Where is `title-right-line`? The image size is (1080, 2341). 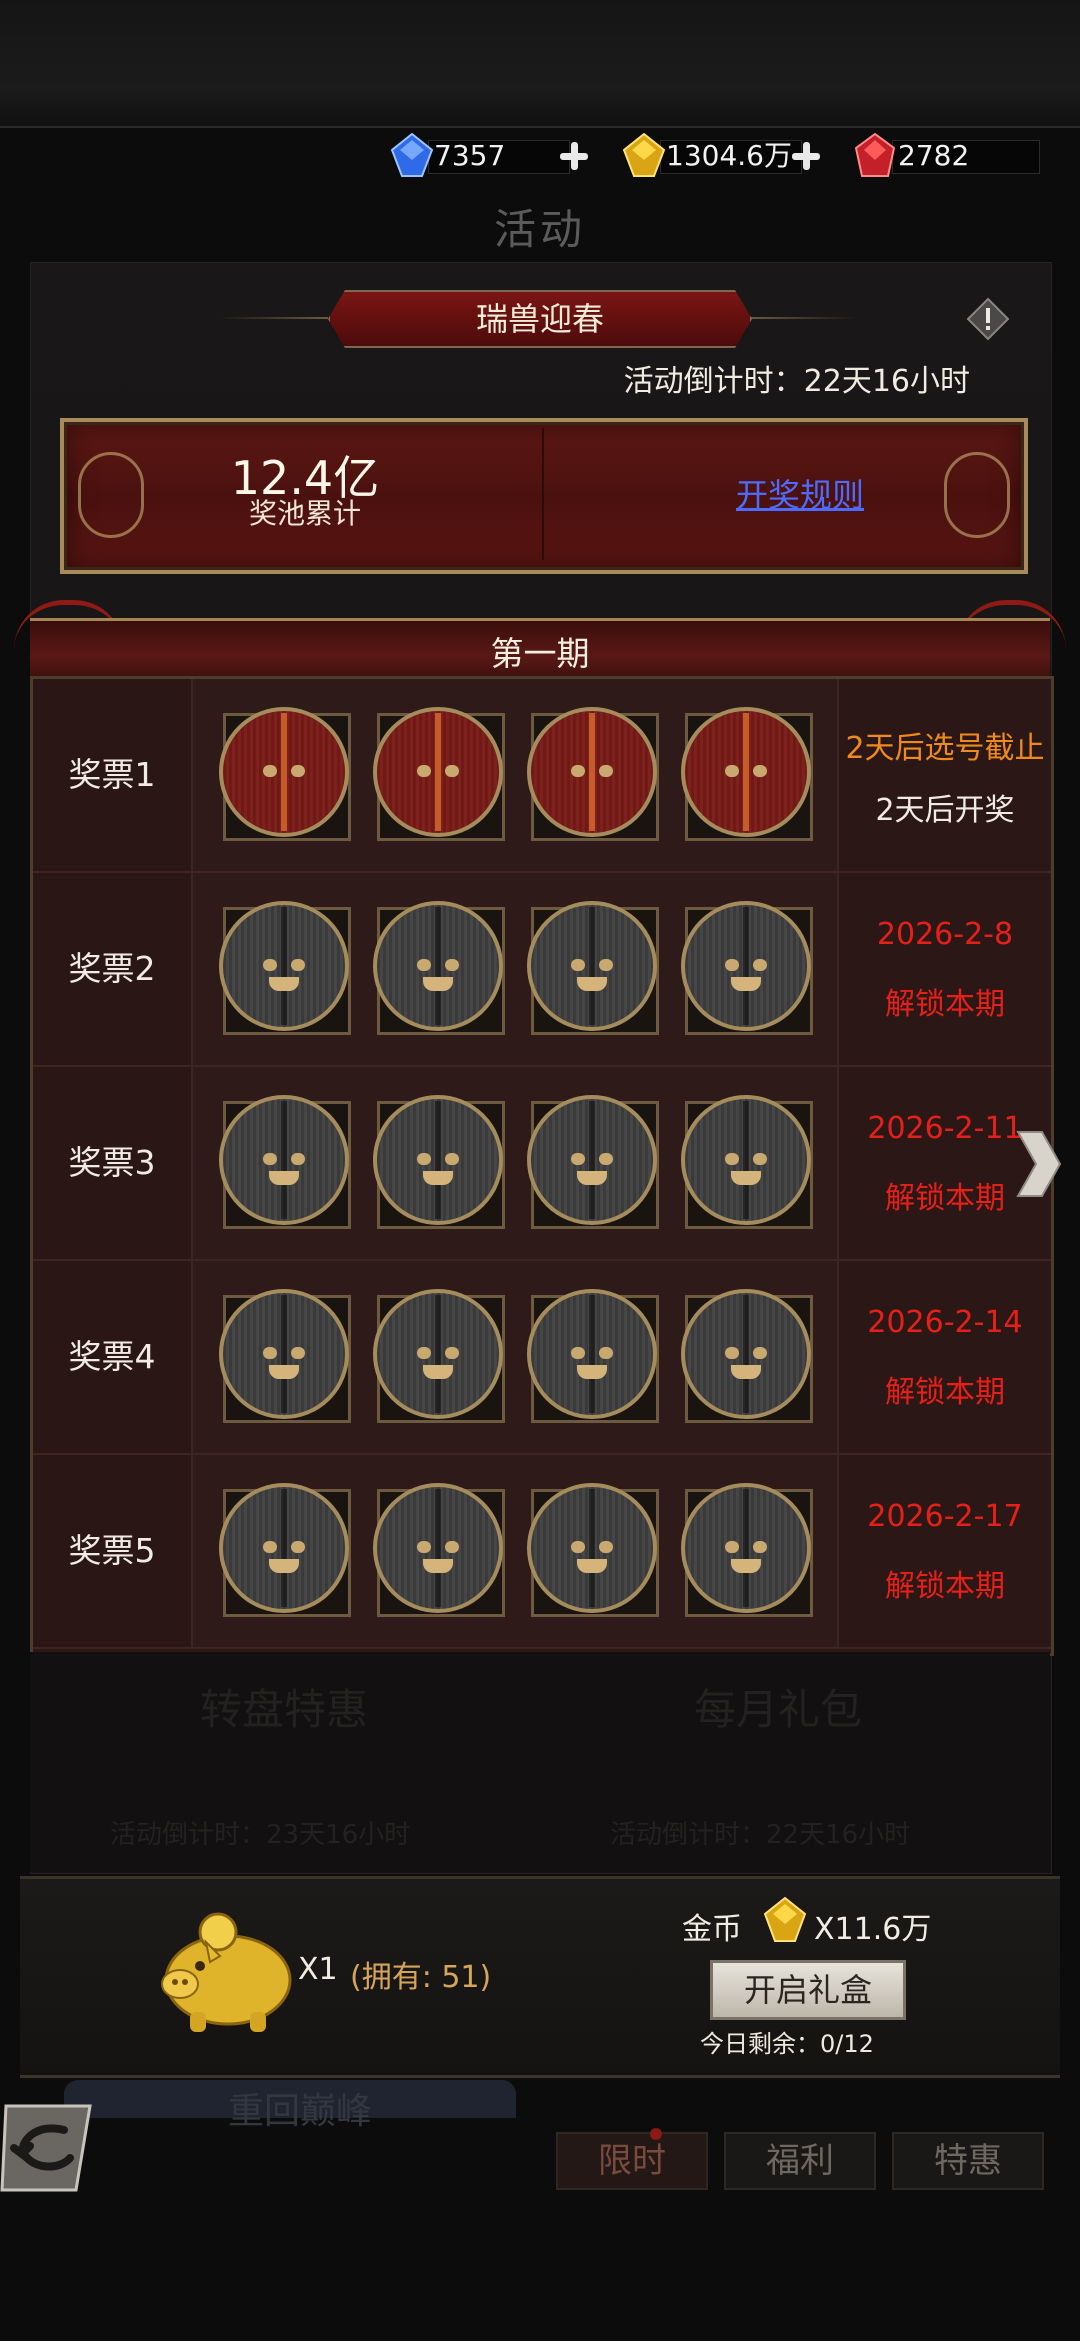
title-right-line is located at coordinates (803, 318).